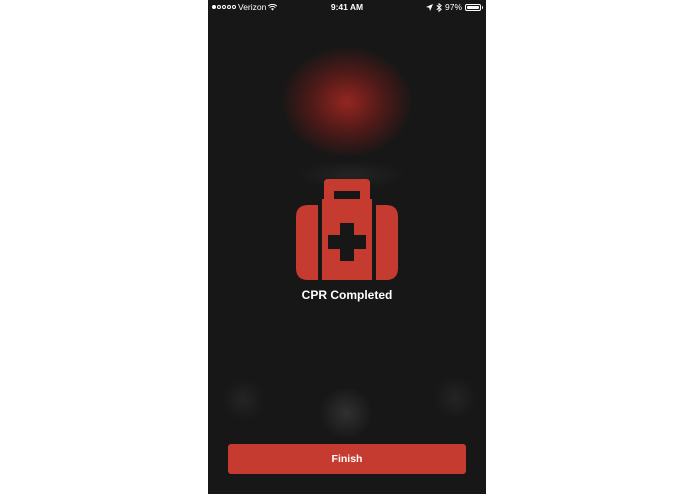 The width and height of the screenshot is (695, 494). I want to click on battery-percentage: 97%, so click(453, 7).